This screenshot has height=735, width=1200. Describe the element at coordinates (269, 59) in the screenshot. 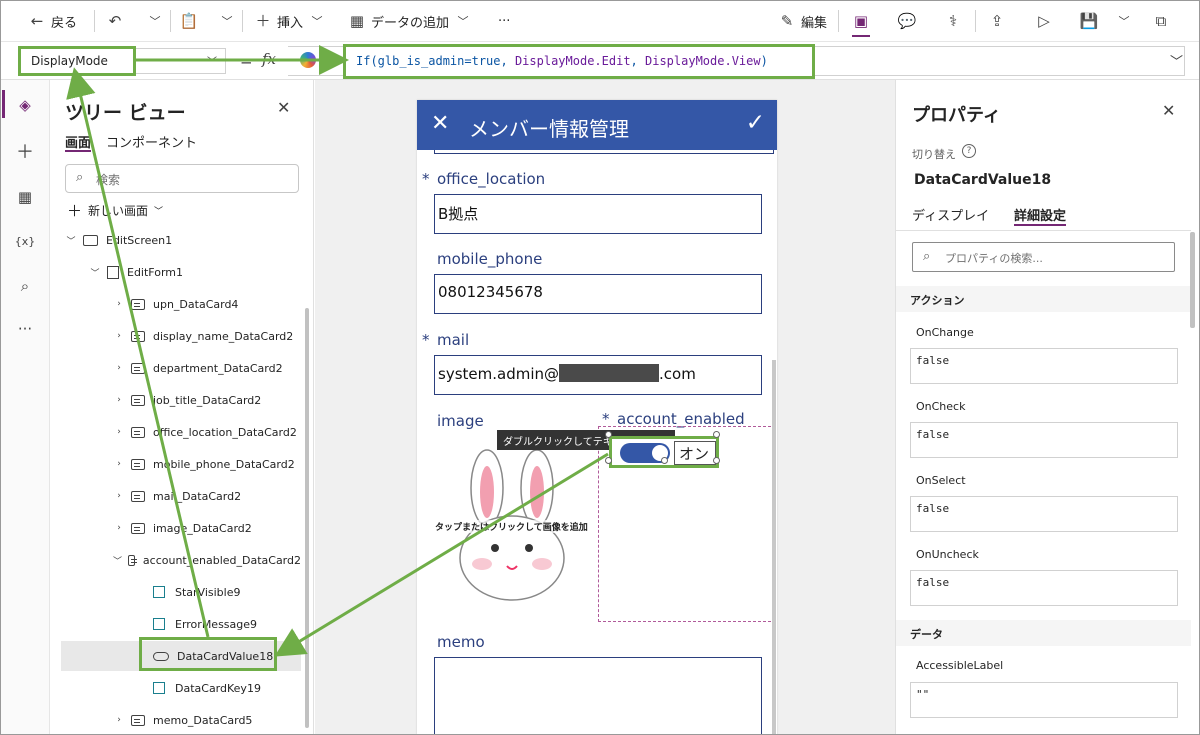

I see `fx-icon: fx` at that location.